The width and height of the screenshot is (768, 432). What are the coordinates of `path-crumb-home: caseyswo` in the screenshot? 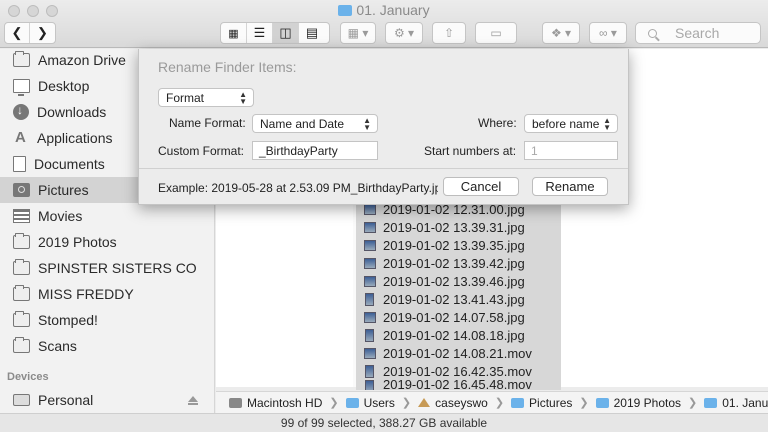 It's located at (453, 403).